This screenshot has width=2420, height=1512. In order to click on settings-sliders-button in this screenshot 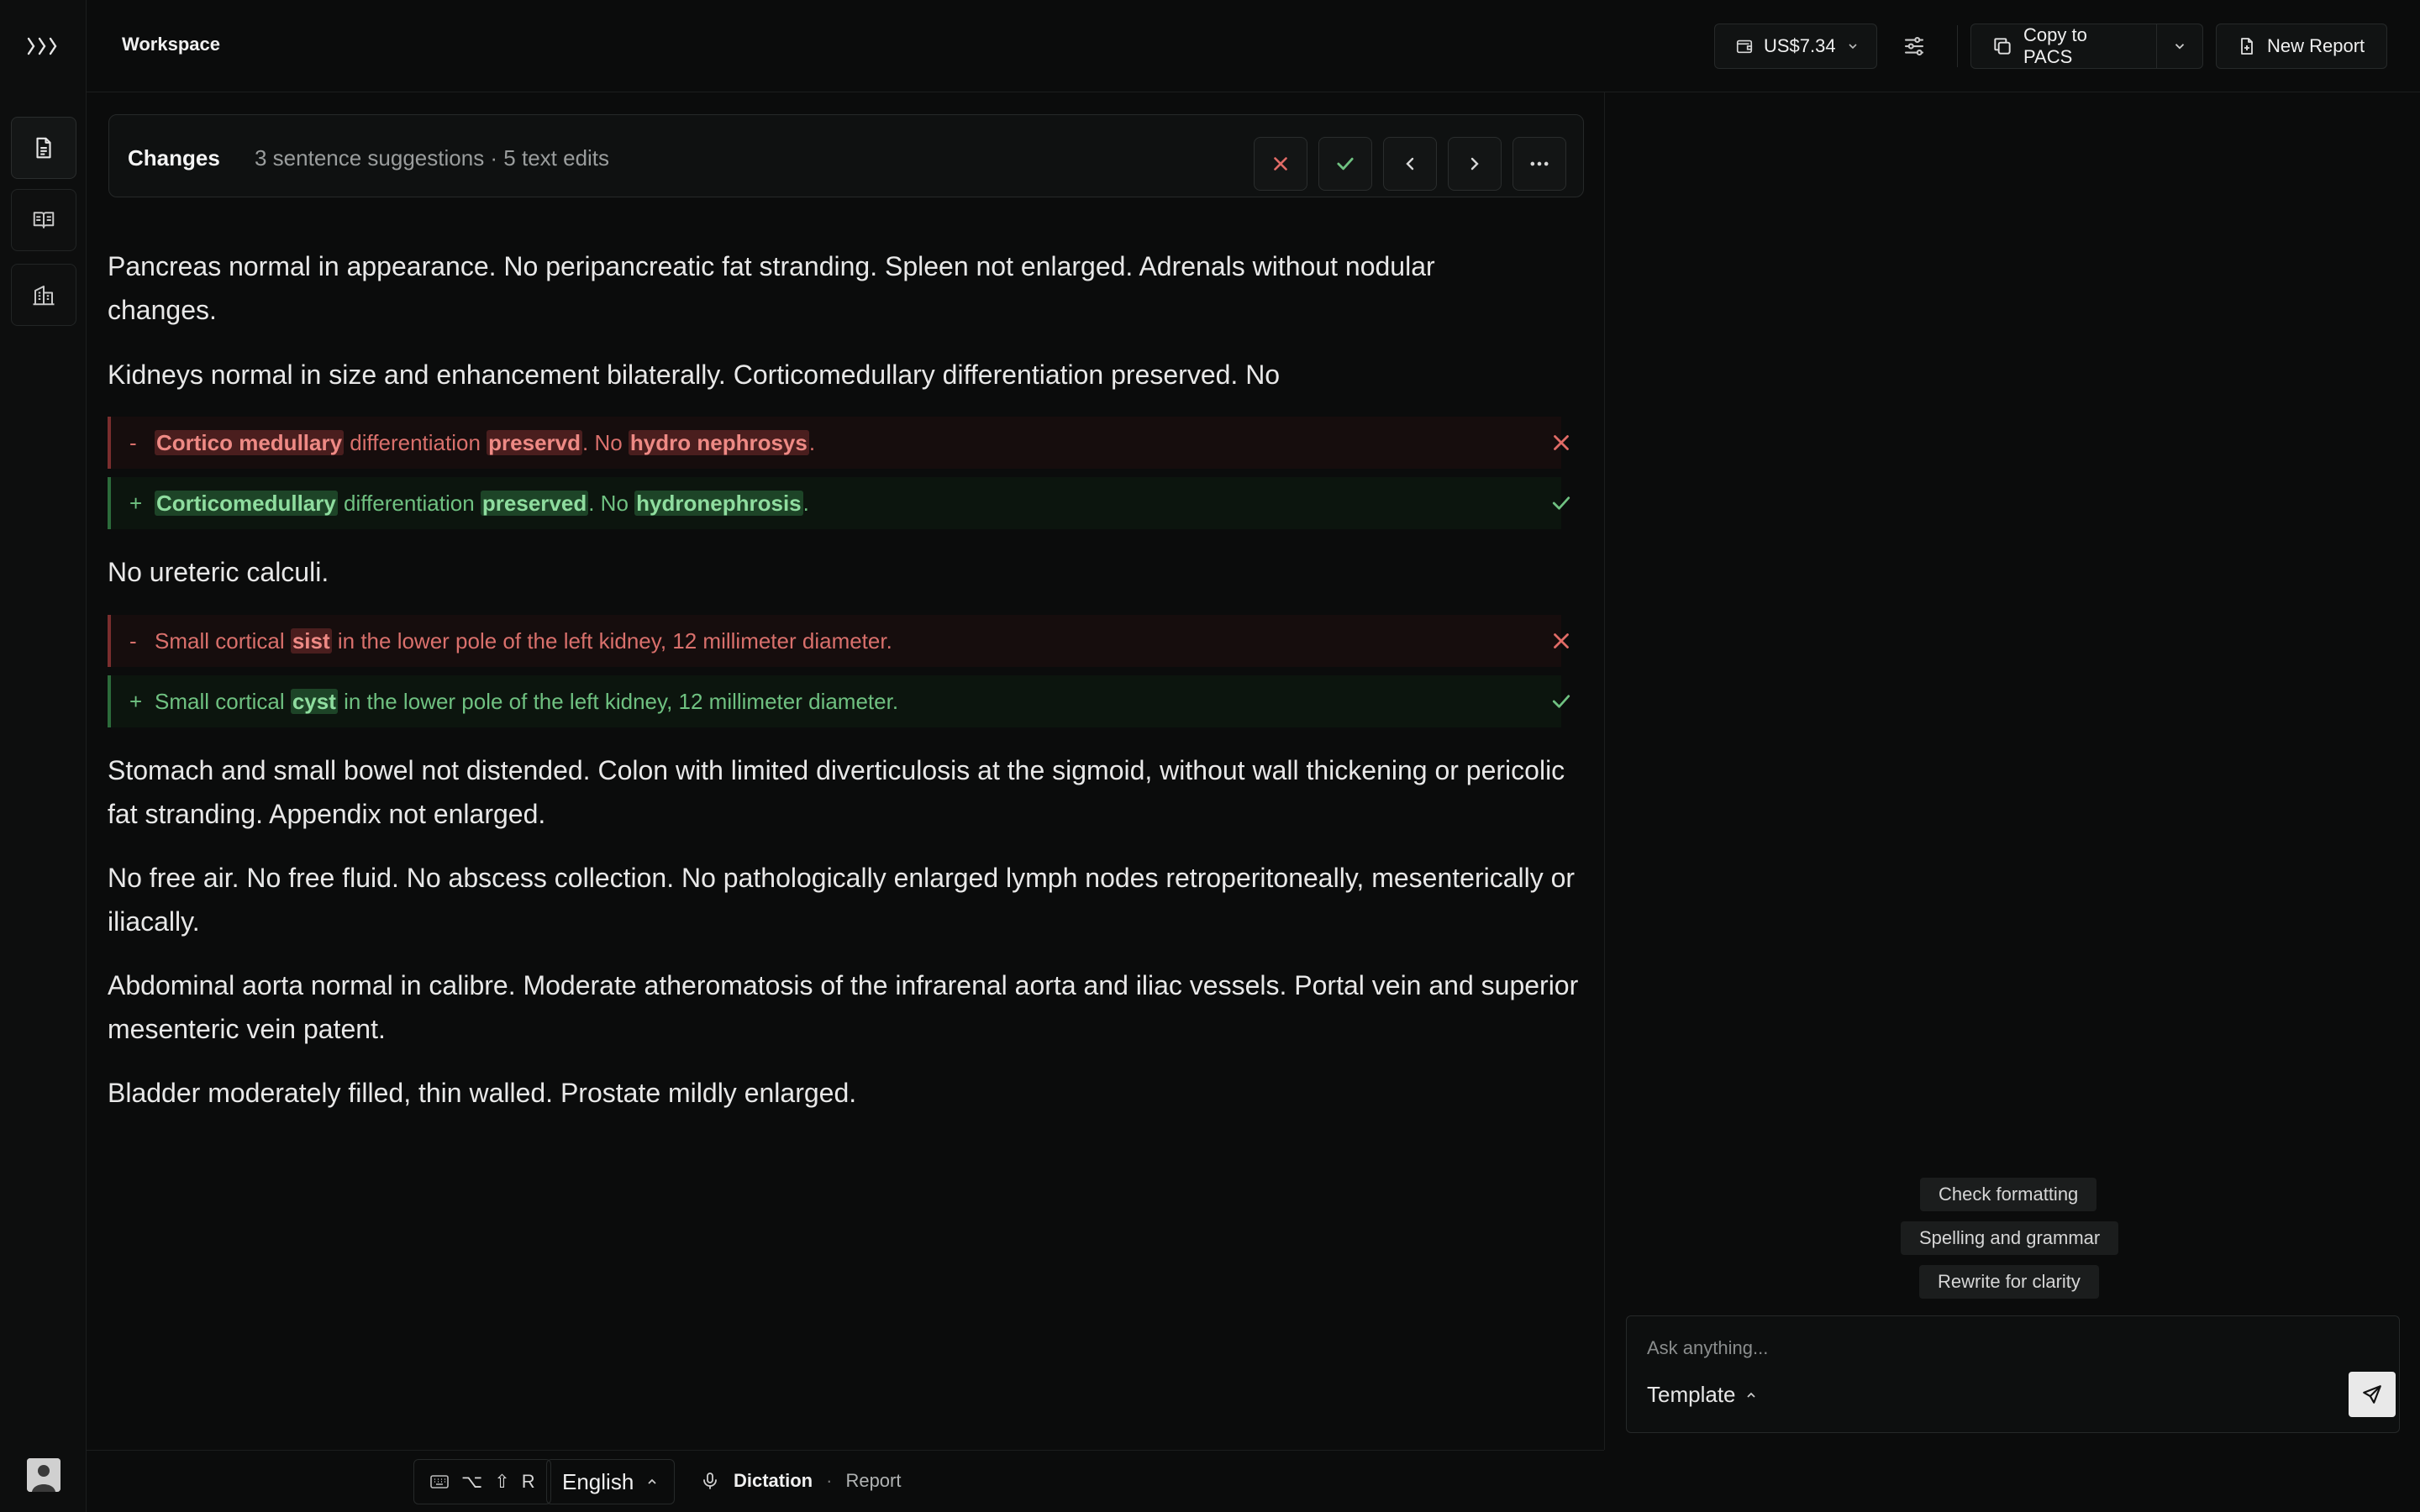, I will do `click(1914, 46)`.